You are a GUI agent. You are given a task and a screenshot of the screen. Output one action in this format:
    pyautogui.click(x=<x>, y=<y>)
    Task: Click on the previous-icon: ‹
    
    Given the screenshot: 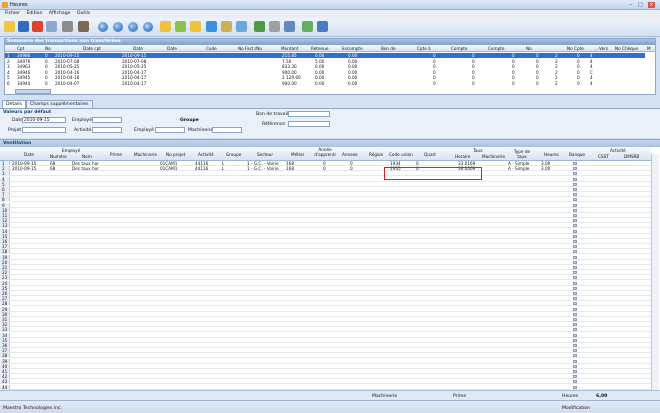 What is the action you would take?
    pyautogui.click(x=118, y=27)
    